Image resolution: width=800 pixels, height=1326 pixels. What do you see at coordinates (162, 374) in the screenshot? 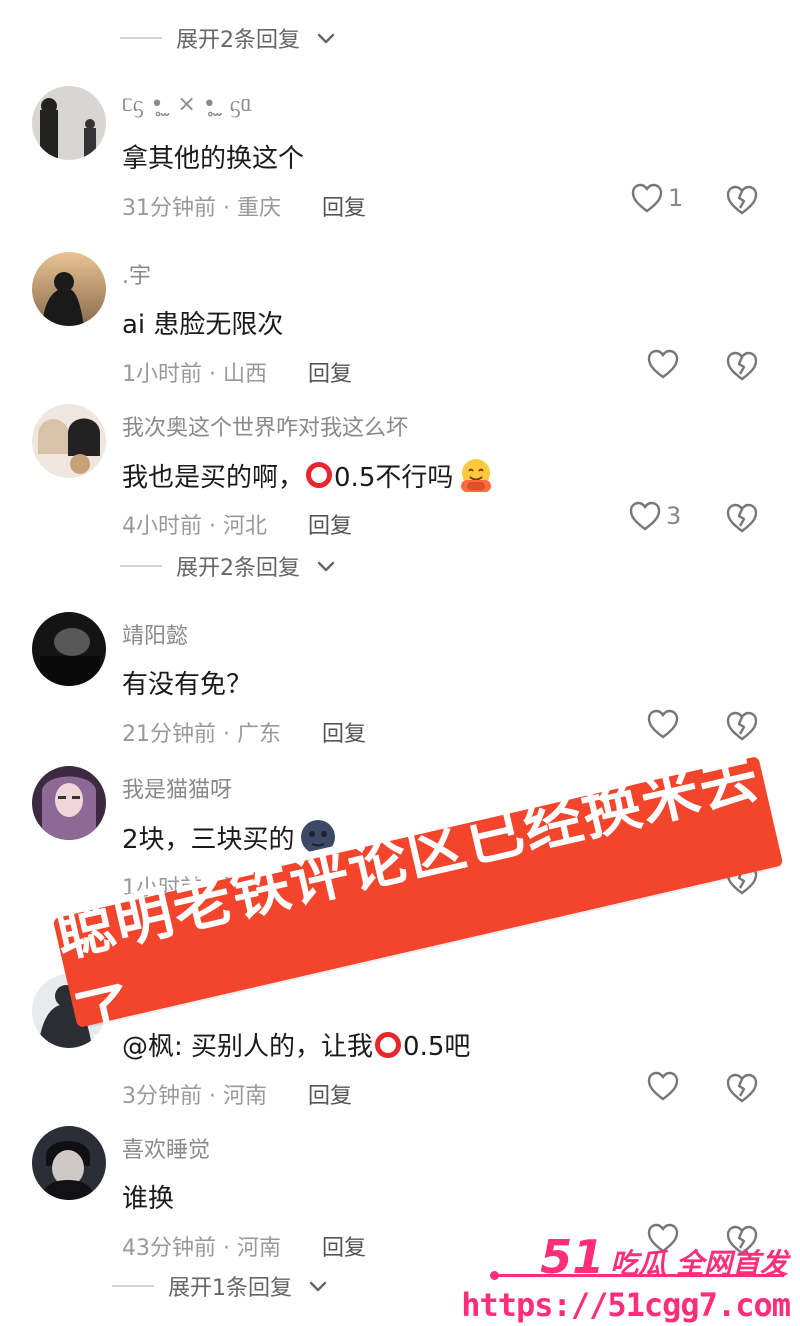
I see `comment-time: 1小时前` at bounding box center [162, 374].